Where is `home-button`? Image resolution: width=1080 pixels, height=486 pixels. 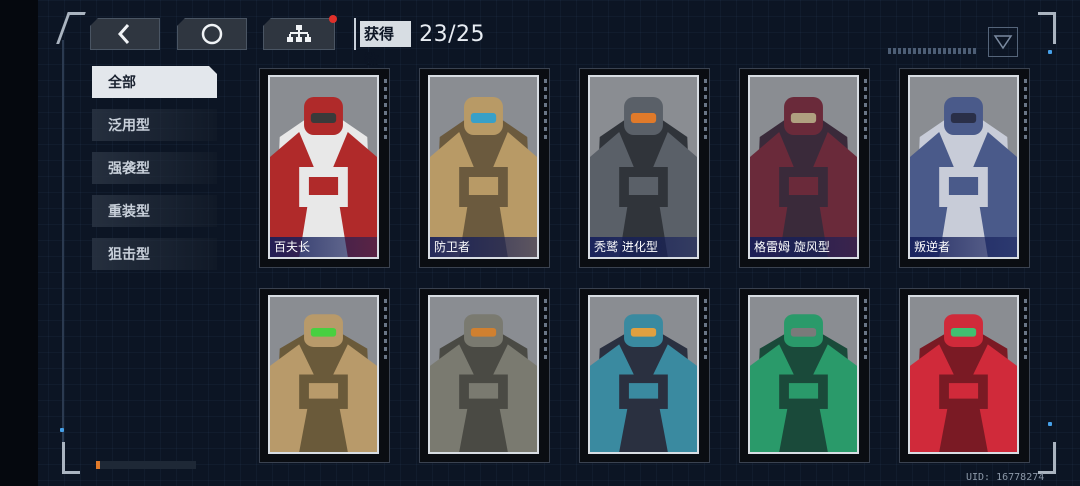 home-button is located at coordinates (212, 34).